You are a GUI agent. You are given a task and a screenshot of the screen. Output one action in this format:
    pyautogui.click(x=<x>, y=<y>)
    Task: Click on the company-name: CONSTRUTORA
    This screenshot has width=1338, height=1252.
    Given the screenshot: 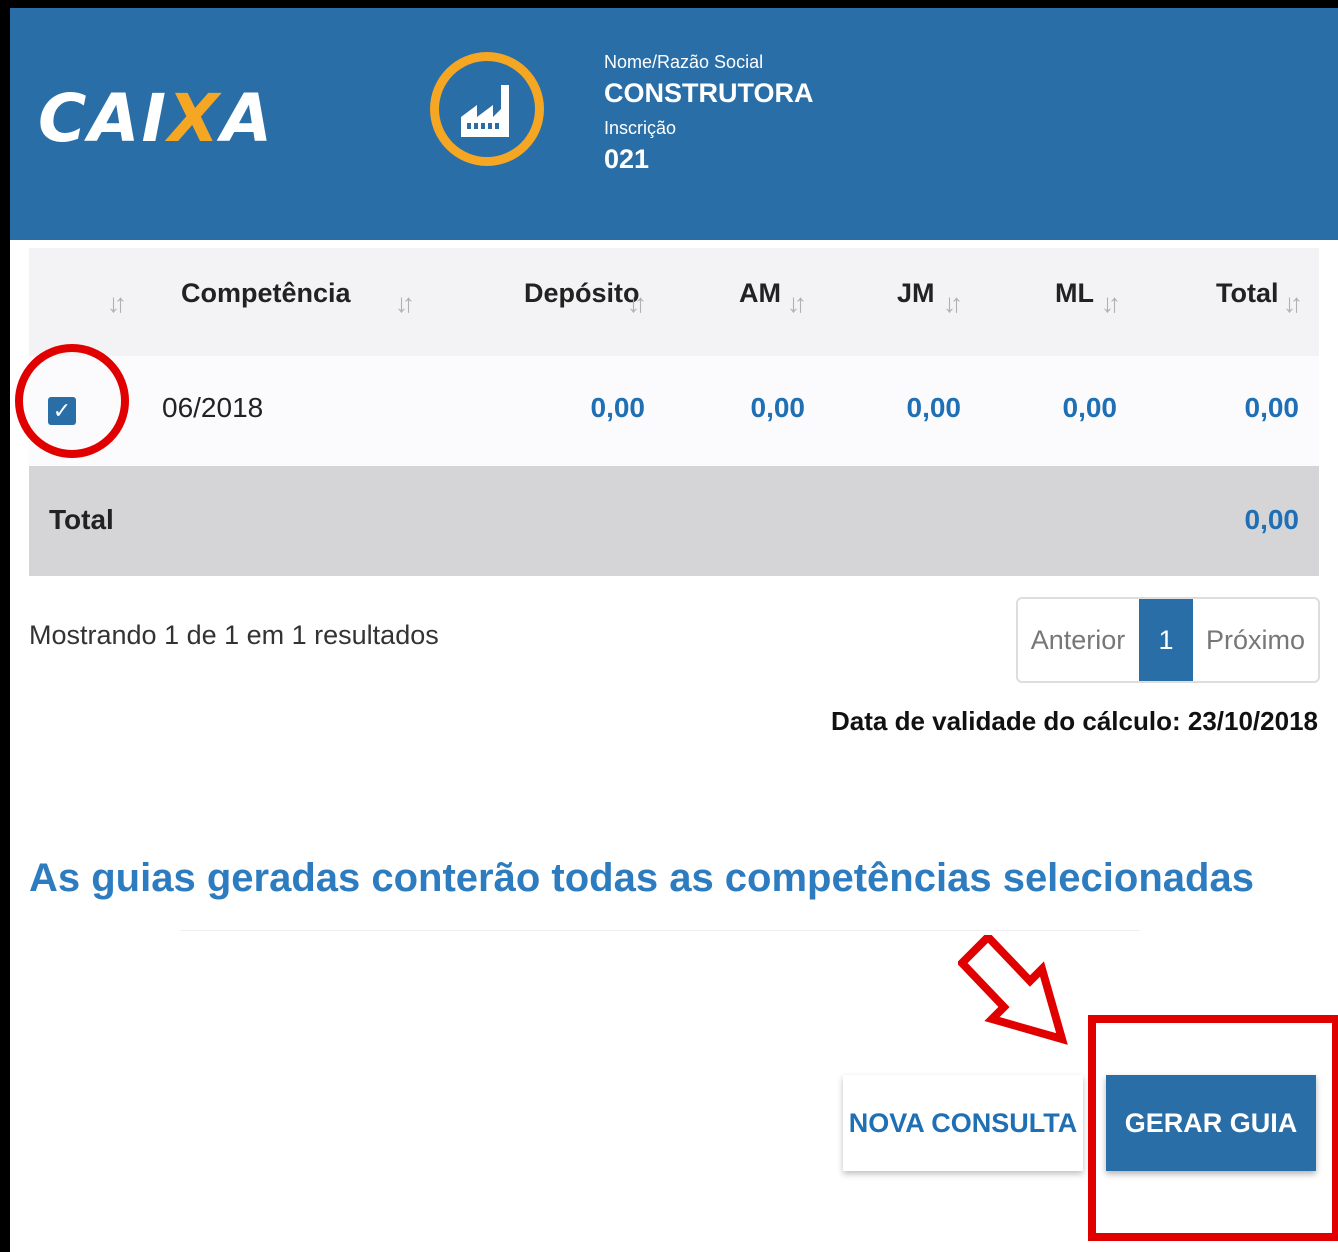 What is the action you would take?
    pyautogui.click(x=709, y=93)
    